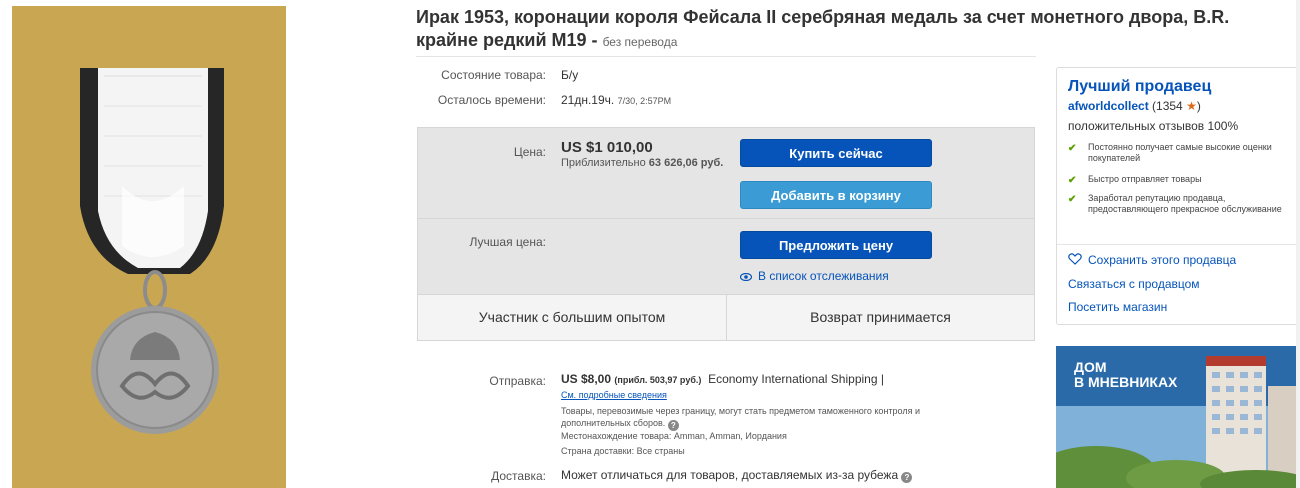 This screenshot has width=1300, height=488. I want to click on seller-name-link: afworldcollect, so click(1108, 106).